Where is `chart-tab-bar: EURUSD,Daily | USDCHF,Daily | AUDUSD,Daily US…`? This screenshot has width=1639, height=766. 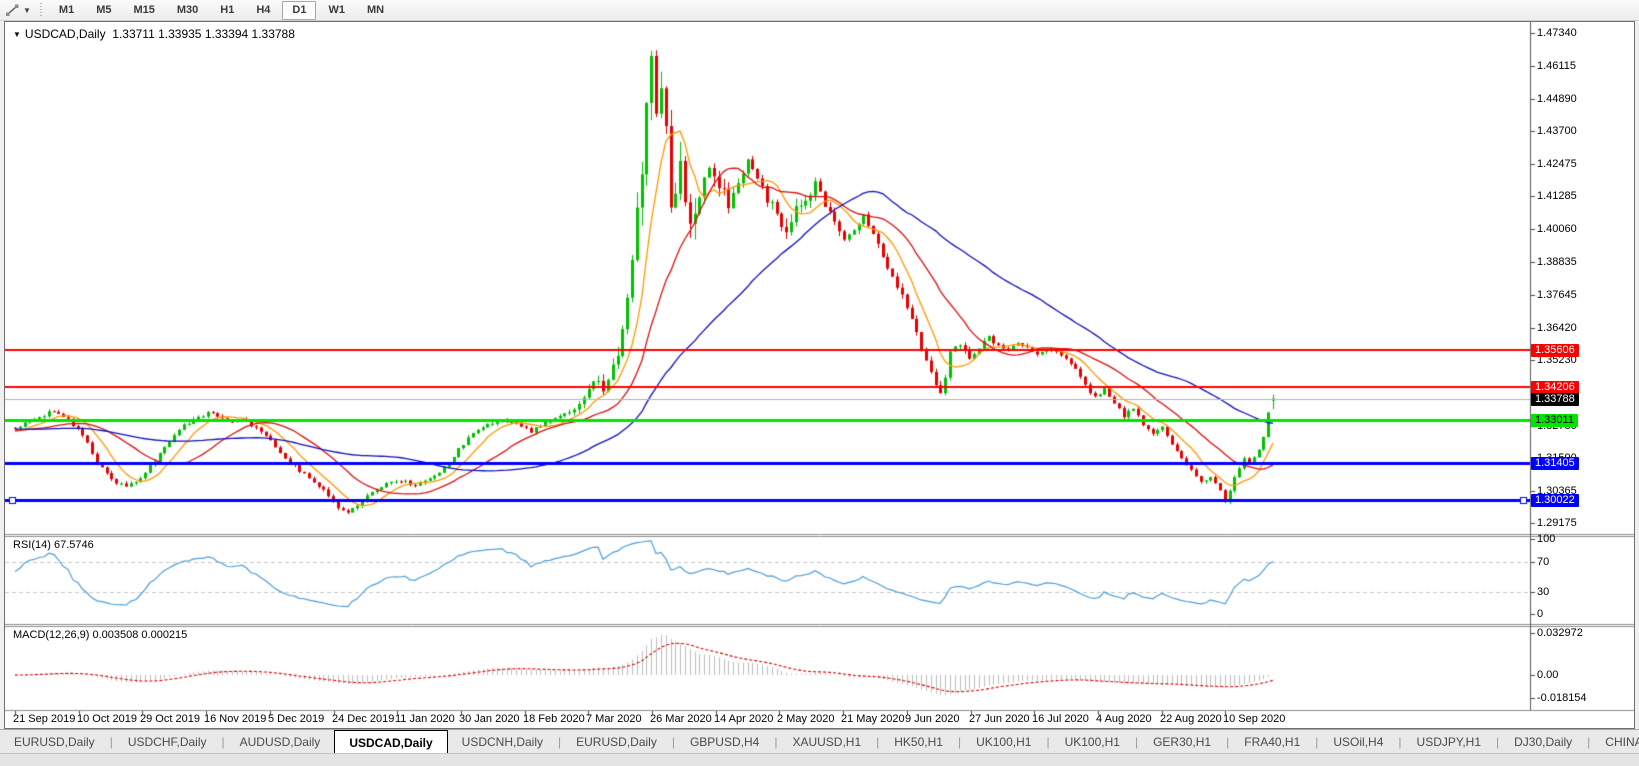 chart-tab-bar: EURUSD,Daily | USDCHF,Daily | AUDUSD,Daily US… is located at coordinates (819, 741).